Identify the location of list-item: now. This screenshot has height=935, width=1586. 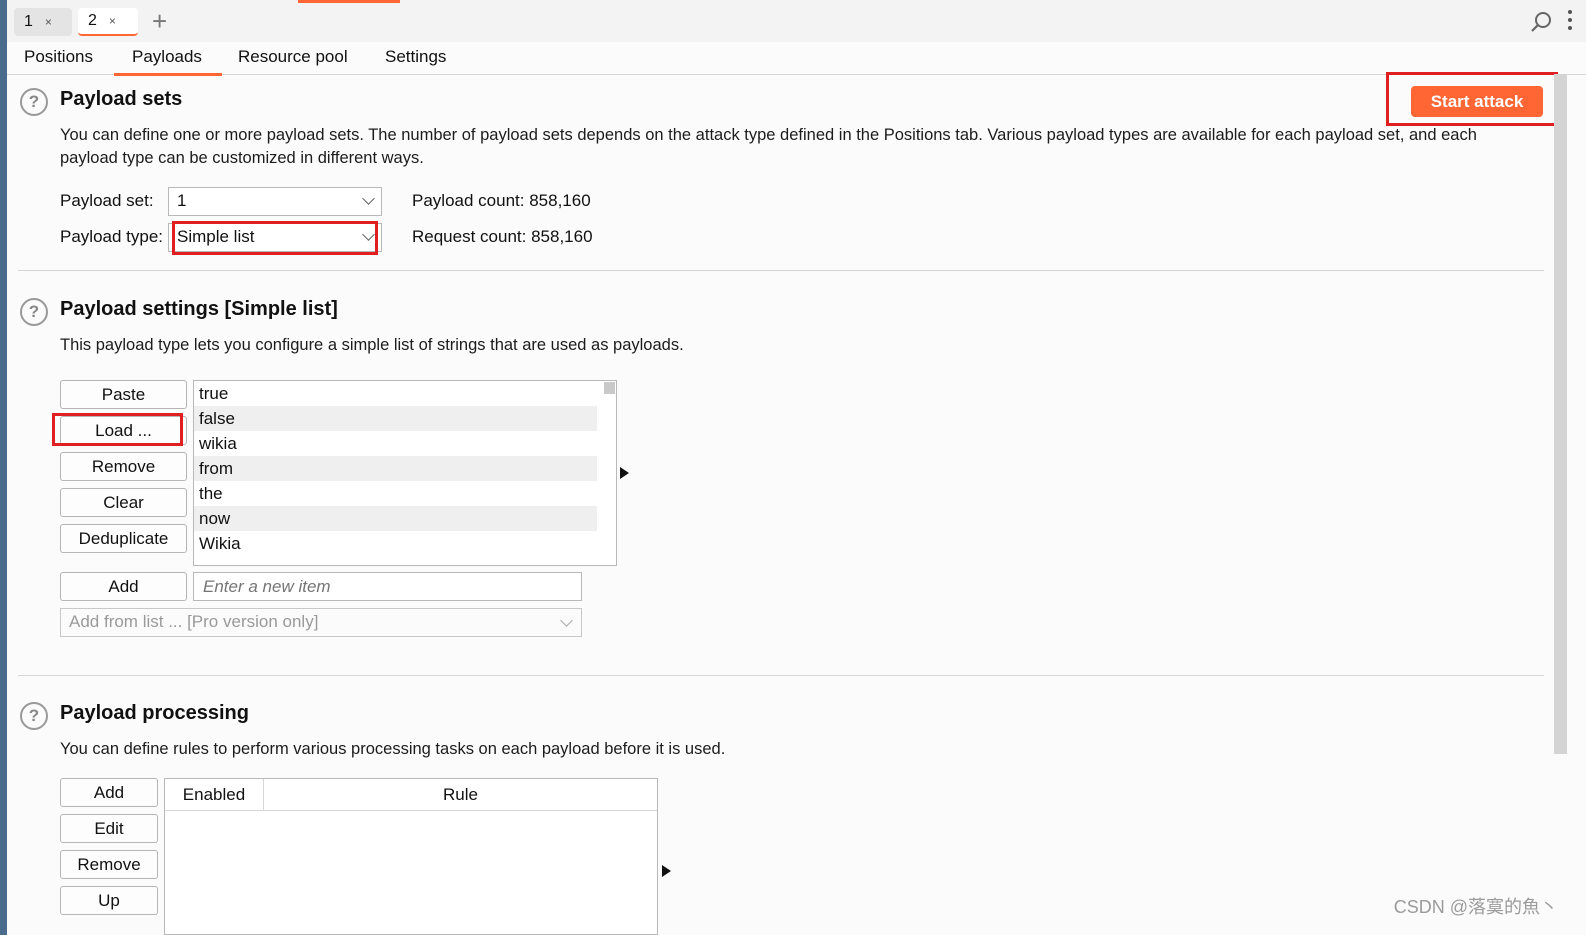
(395, 518).